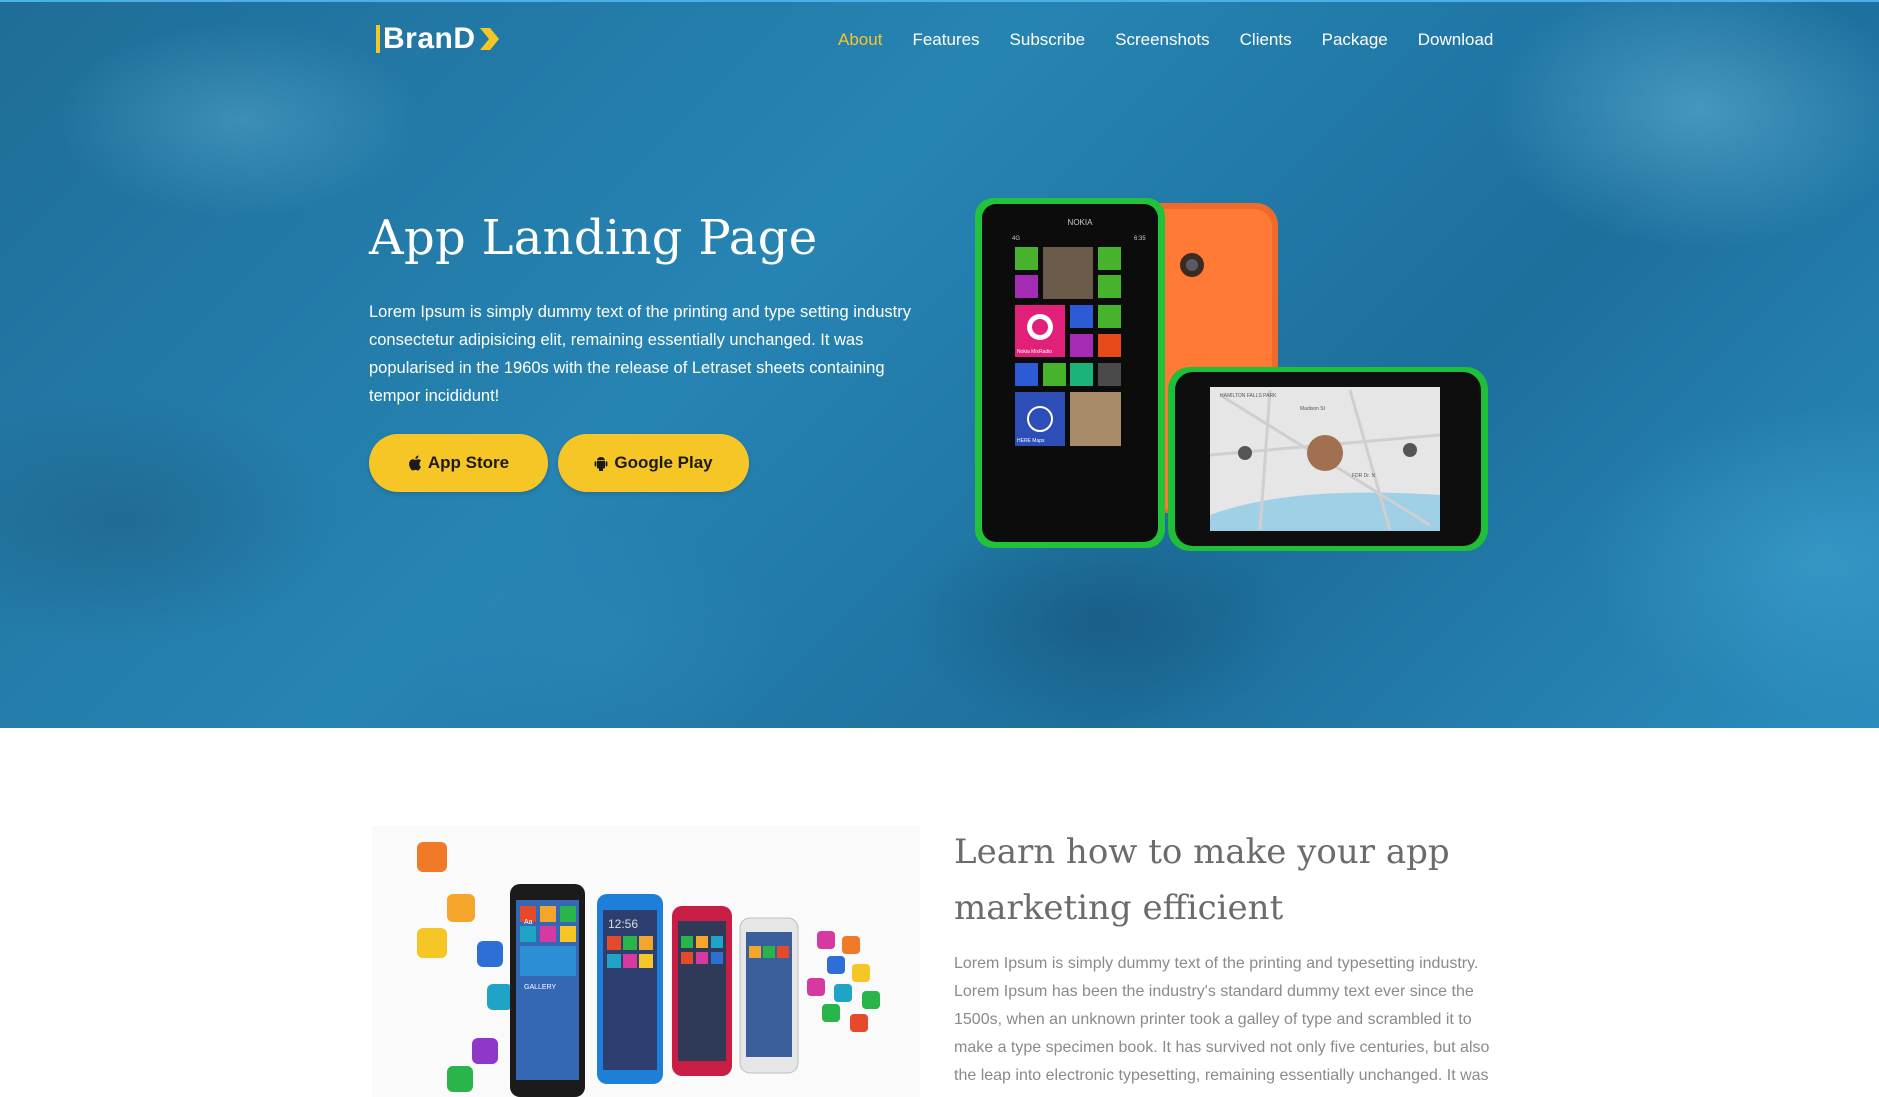  What do you see at coordinates (1016, 239) in the screenshot?
I see `phone-signal-label: 4G` at bounding box center [1016, 239].